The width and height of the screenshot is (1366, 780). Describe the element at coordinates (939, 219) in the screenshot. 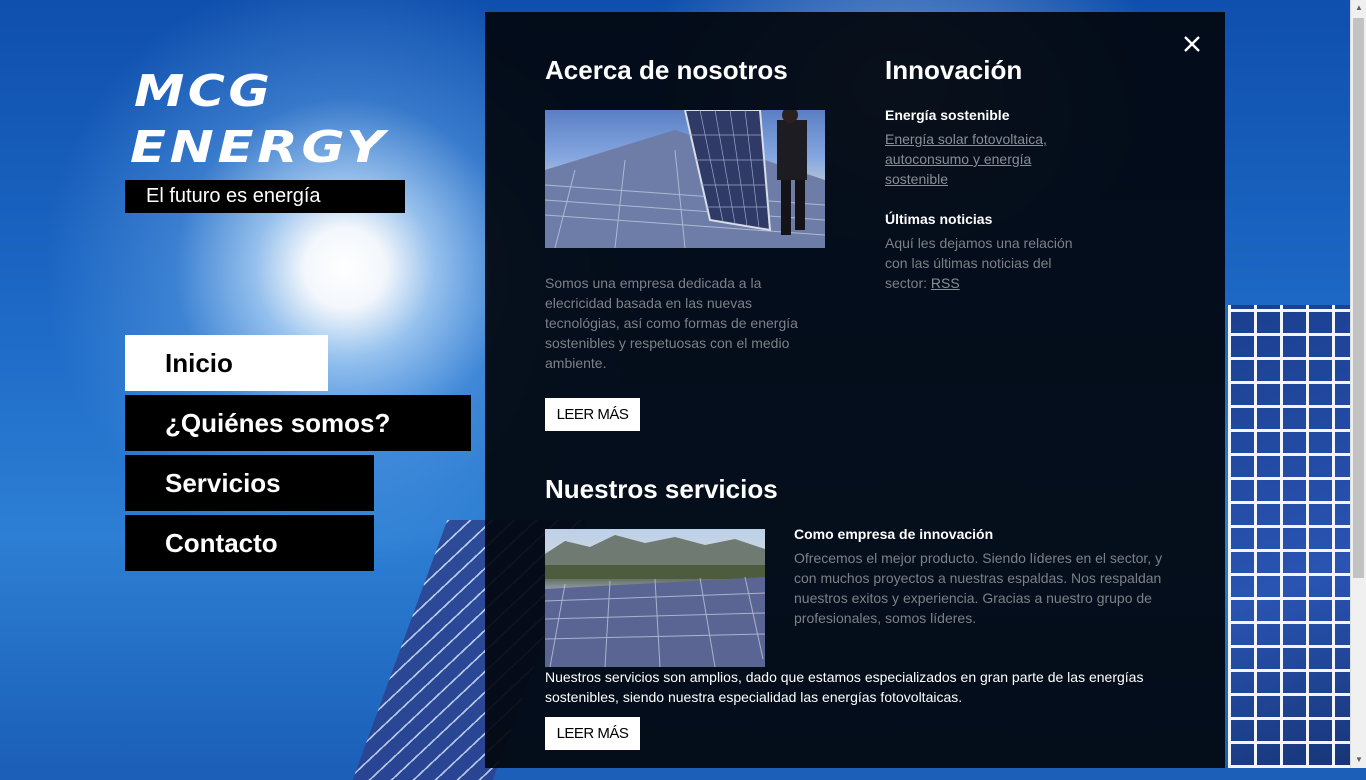

I see `latest-news-title: Últimas noticias` at that location.